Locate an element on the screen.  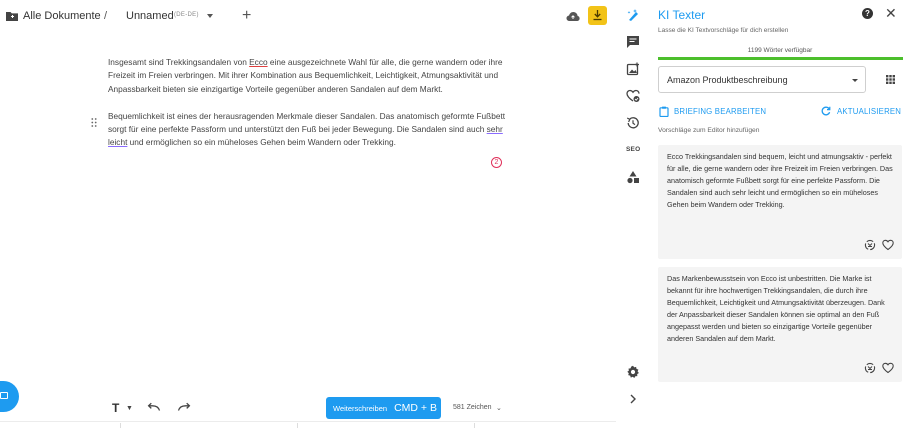
grid-icon is located at coordinates (890, 79).